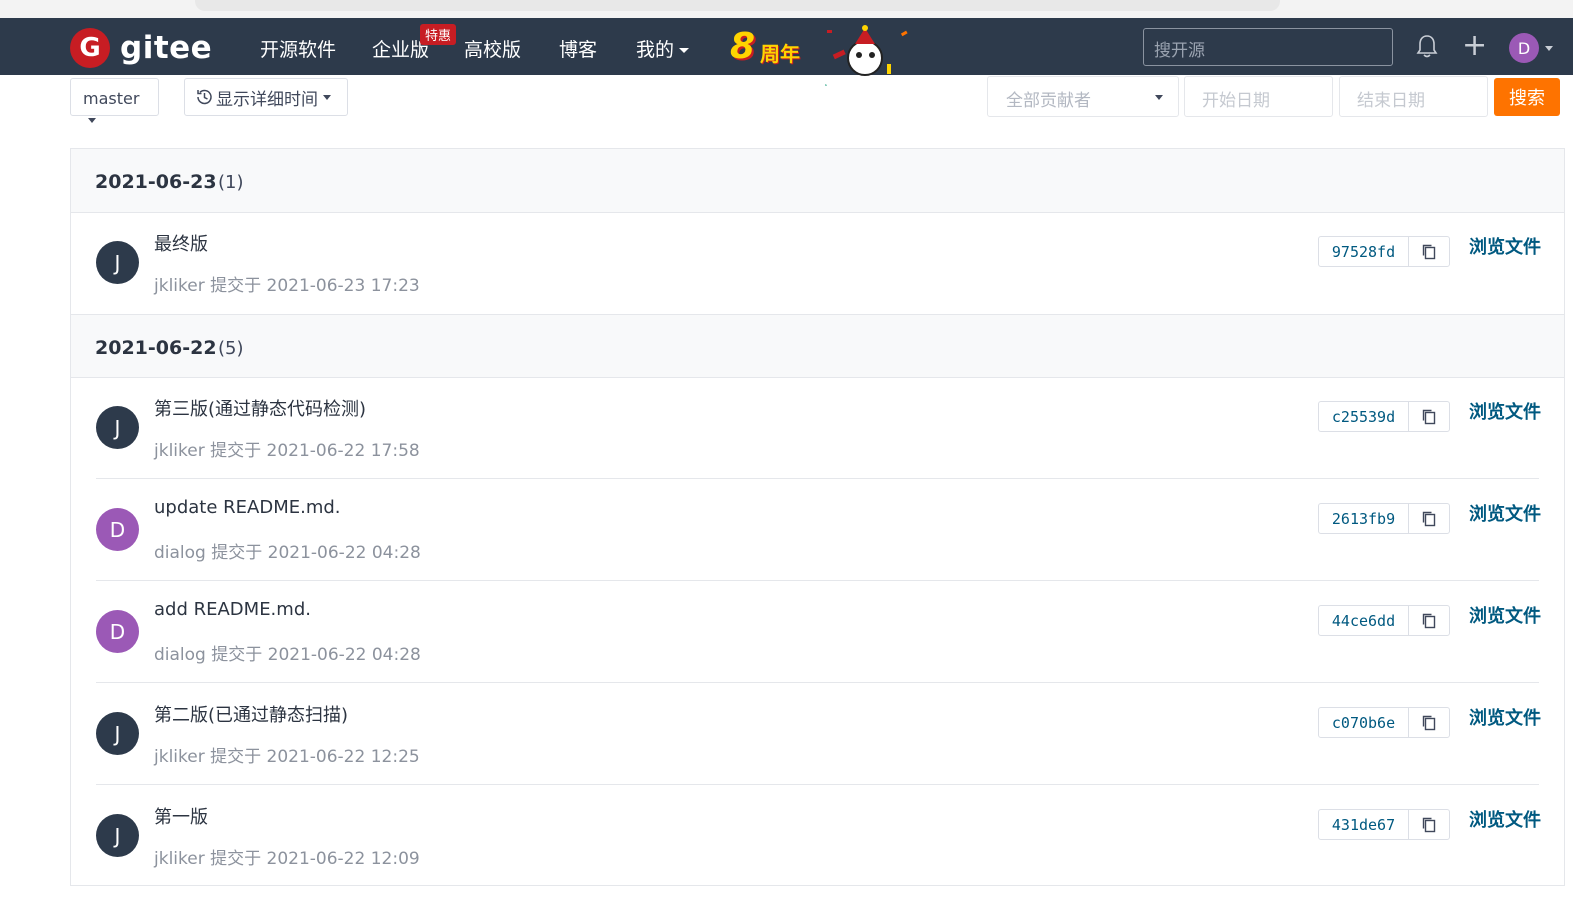 Image resolution: width=1573 pixels, height=903 pixels. What do you see at coordinates (260, 408) in the screenshot?
I see `commit-message: 第三版(通过静态代码检测)` at bounding box center [260, 408].